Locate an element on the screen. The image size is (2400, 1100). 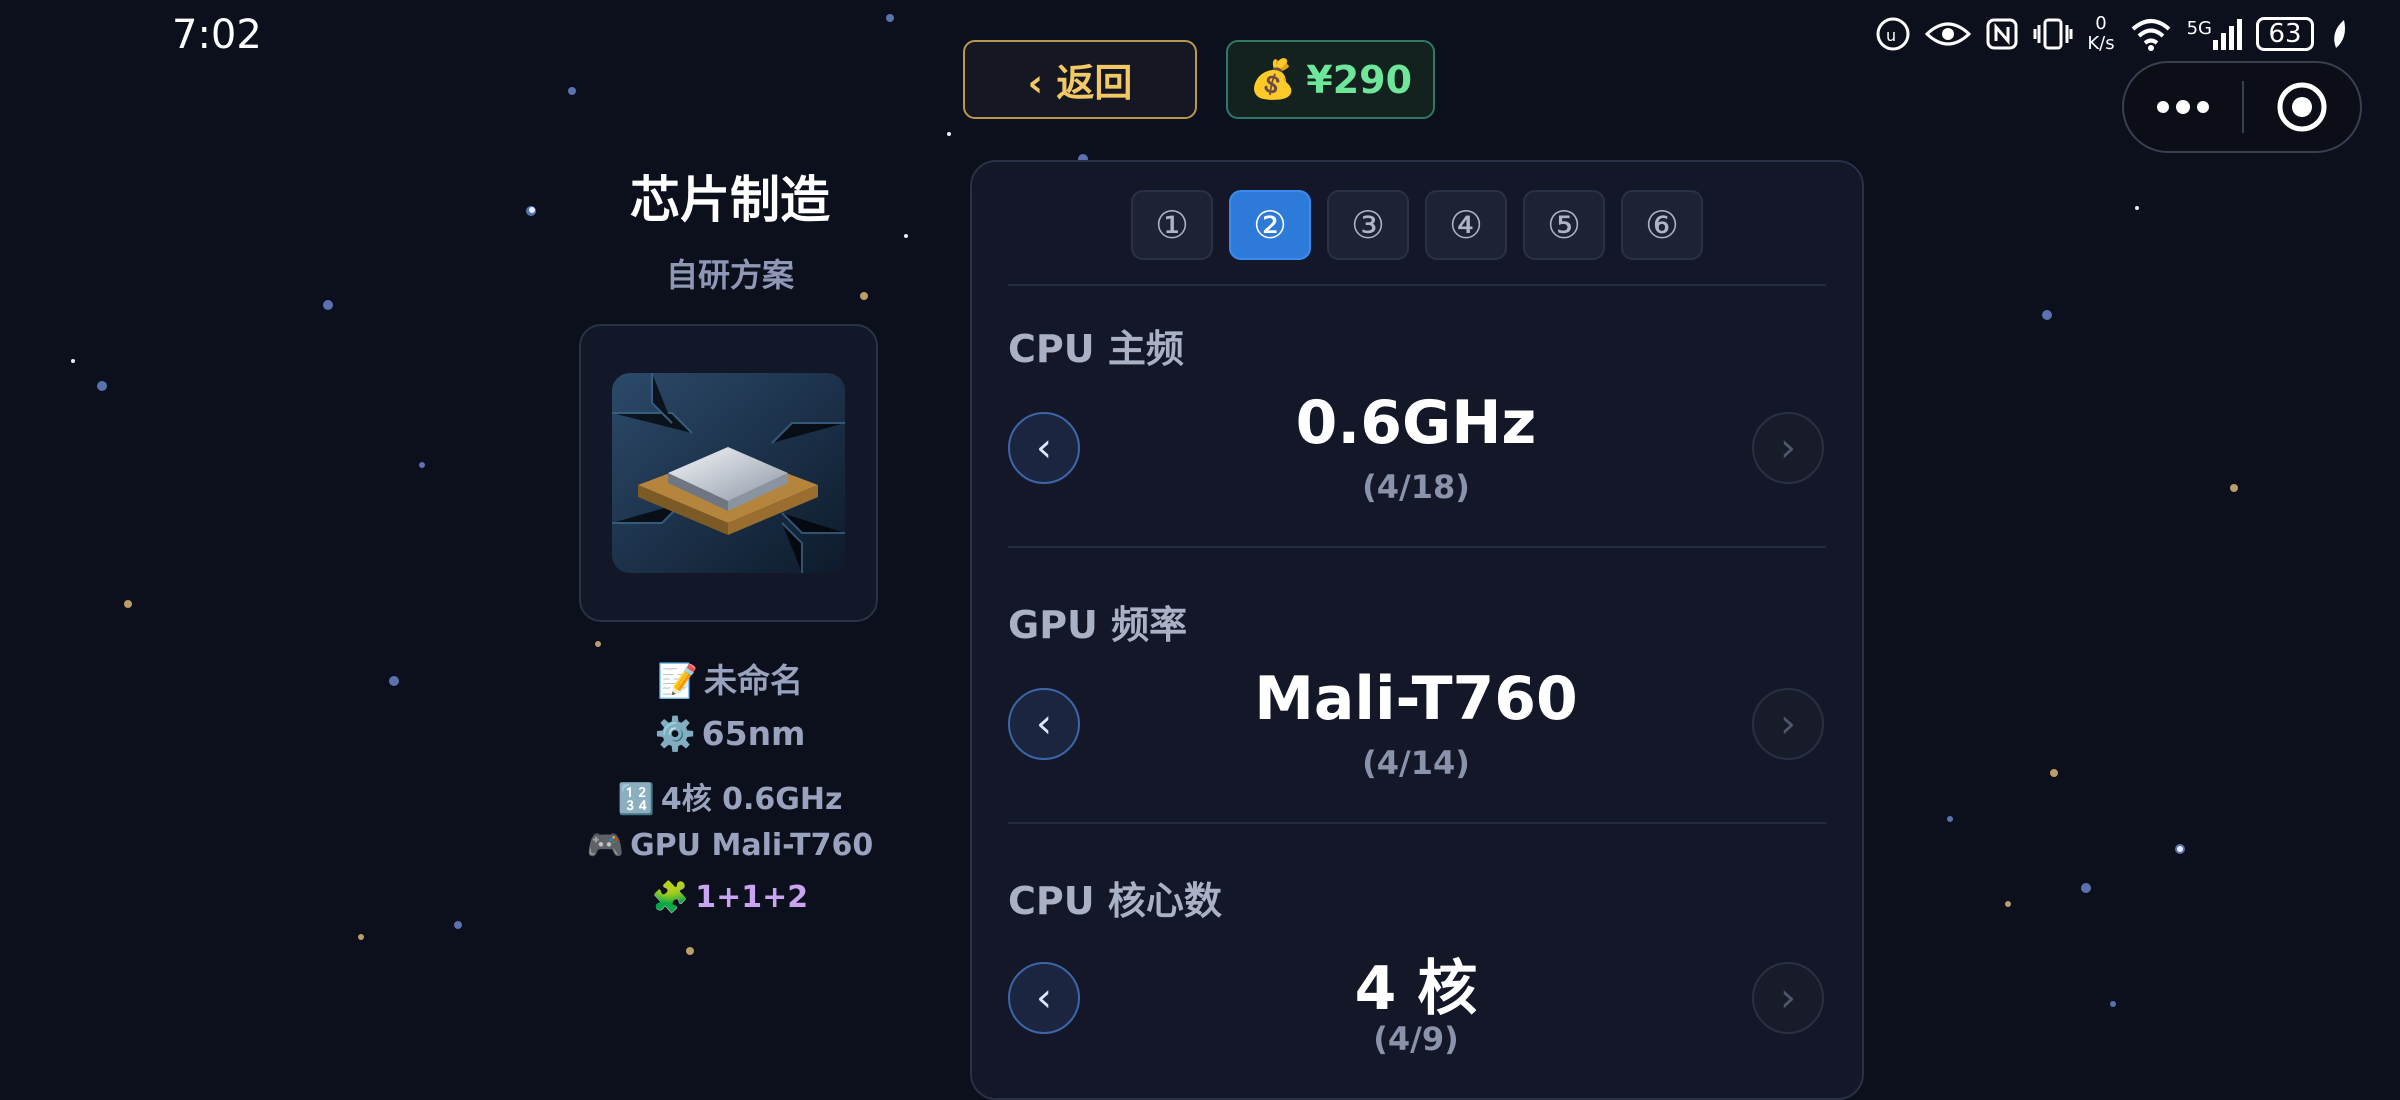
step-tabs: ① ② ③ ④ ⑤ ⑥ is located at coordinates (1417, 225).